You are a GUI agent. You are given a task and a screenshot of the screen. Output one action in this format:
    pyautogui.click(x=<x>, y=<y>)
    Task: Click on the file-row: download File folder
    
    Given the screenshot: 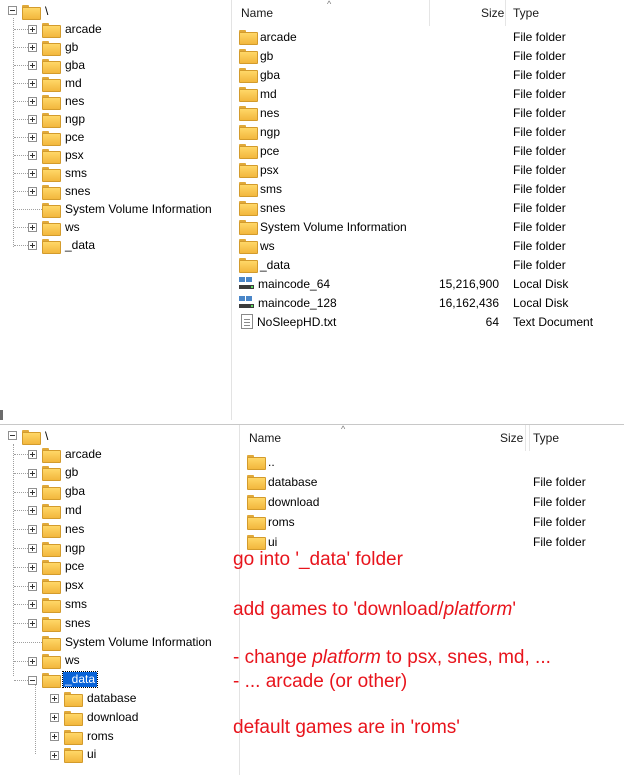 What is the action you would take?
    pyautogui.click(x=435, y=501)
    